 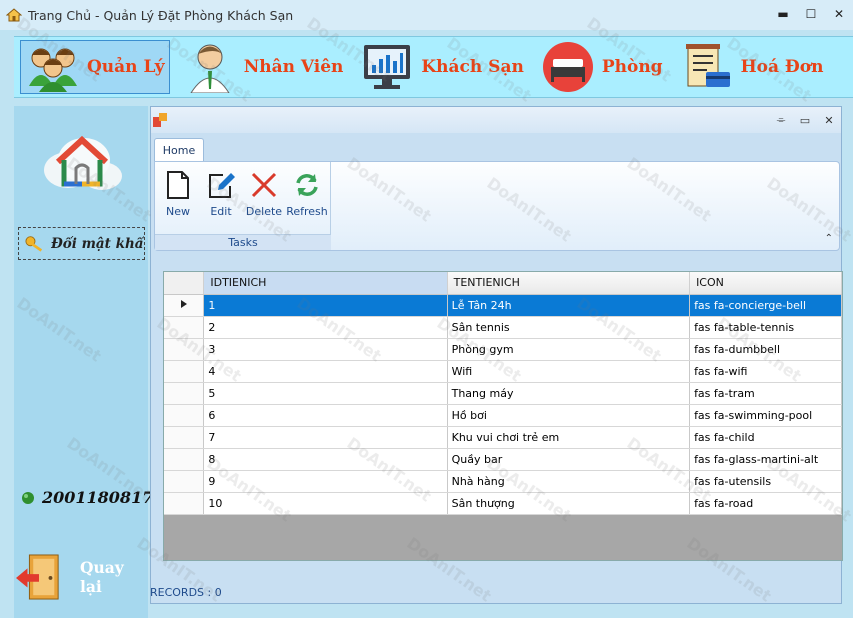 I want to click on table-cell: Sân tennis, so click(x=569, y=327).